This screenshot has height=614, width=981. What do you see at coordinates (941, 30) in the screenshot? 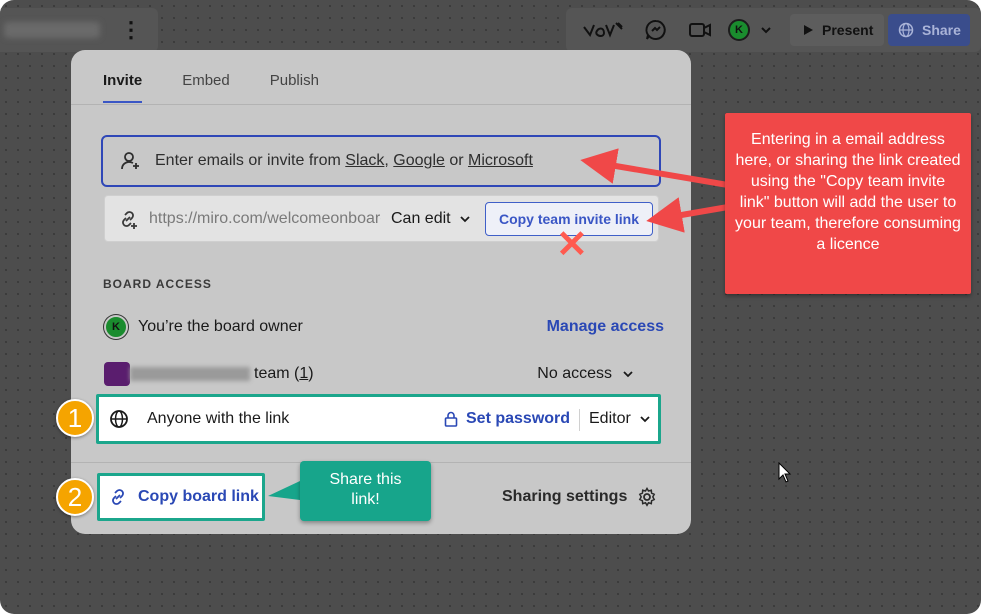
I see `share-label: Share` at bounding box center [941, 30].